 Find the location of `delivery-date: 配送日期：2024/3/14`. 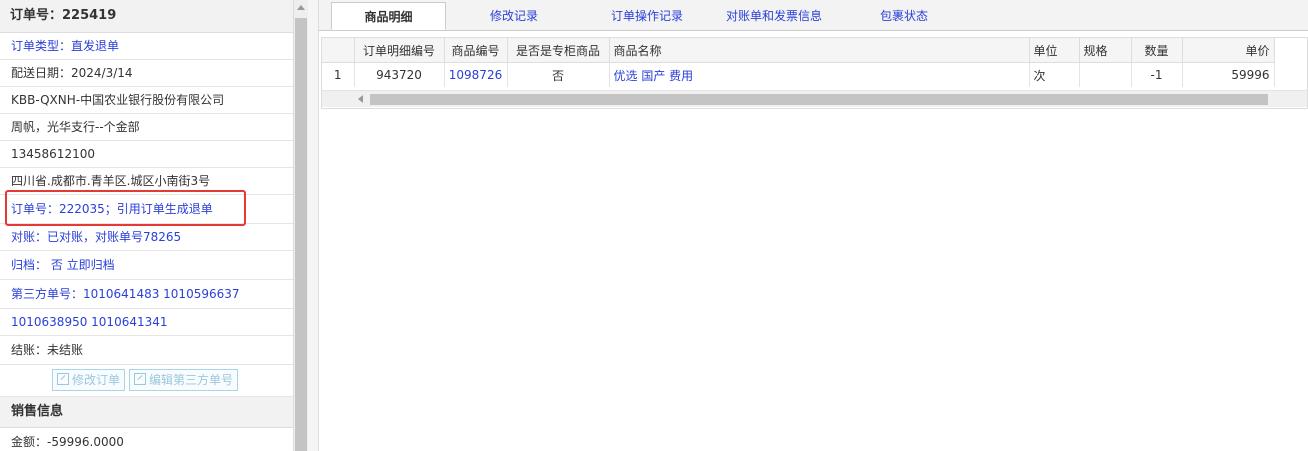

delivery-date: 配送日期：2024/3/14 is located at coordinates (146, 73).